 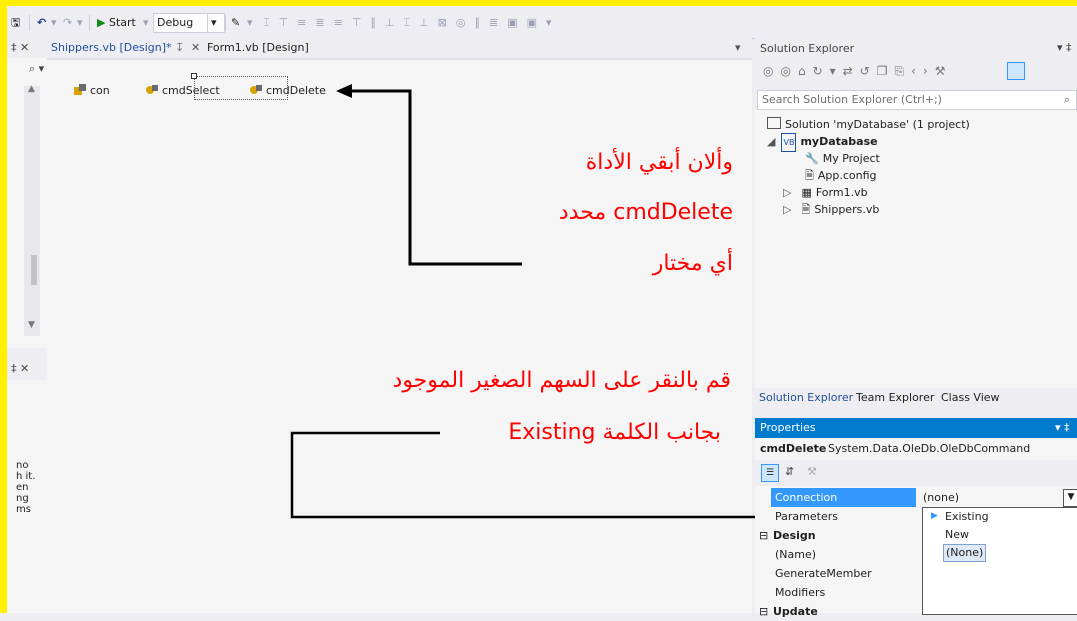 I want to click on dropdown-item-none: (None), so click(x=965, y=553).